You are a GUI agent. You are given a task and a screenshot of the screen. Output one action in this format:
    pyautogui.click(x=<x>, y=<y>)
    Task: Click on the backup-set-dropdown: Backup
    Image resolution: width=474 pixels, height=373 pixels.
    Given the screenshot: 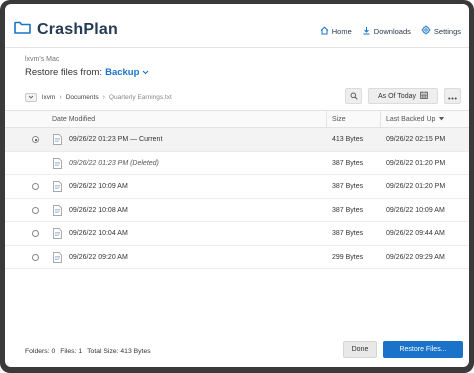 What is the action you would take?
    pyautogui.click(x=127, y=72)
    